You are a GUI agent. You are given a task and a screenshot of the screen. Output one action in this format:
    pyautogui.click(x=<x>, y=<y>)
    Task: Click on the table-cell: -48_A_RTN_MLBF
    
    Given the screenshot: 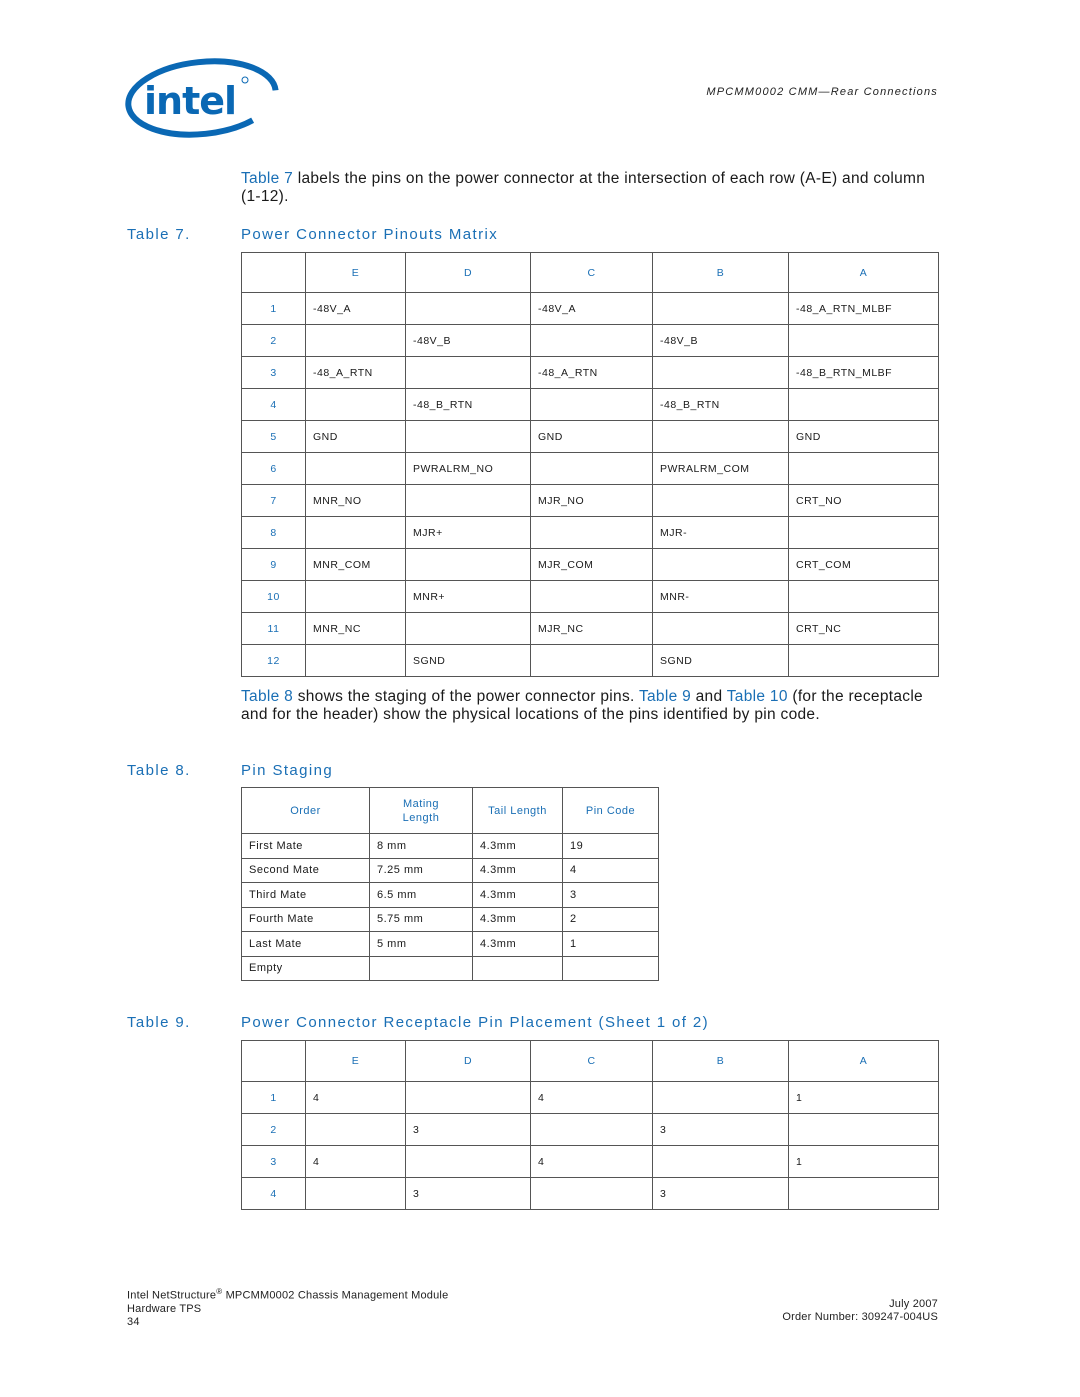 What is the action you would take?
    pyautogui.click(x=863, y=308)
    